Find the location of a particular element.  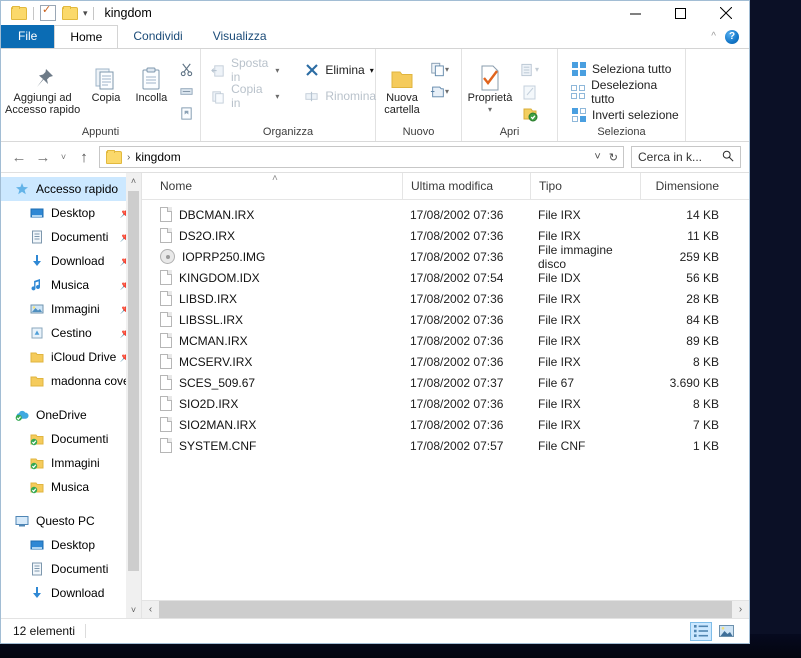

close-button is located at coordinates (726, 13).